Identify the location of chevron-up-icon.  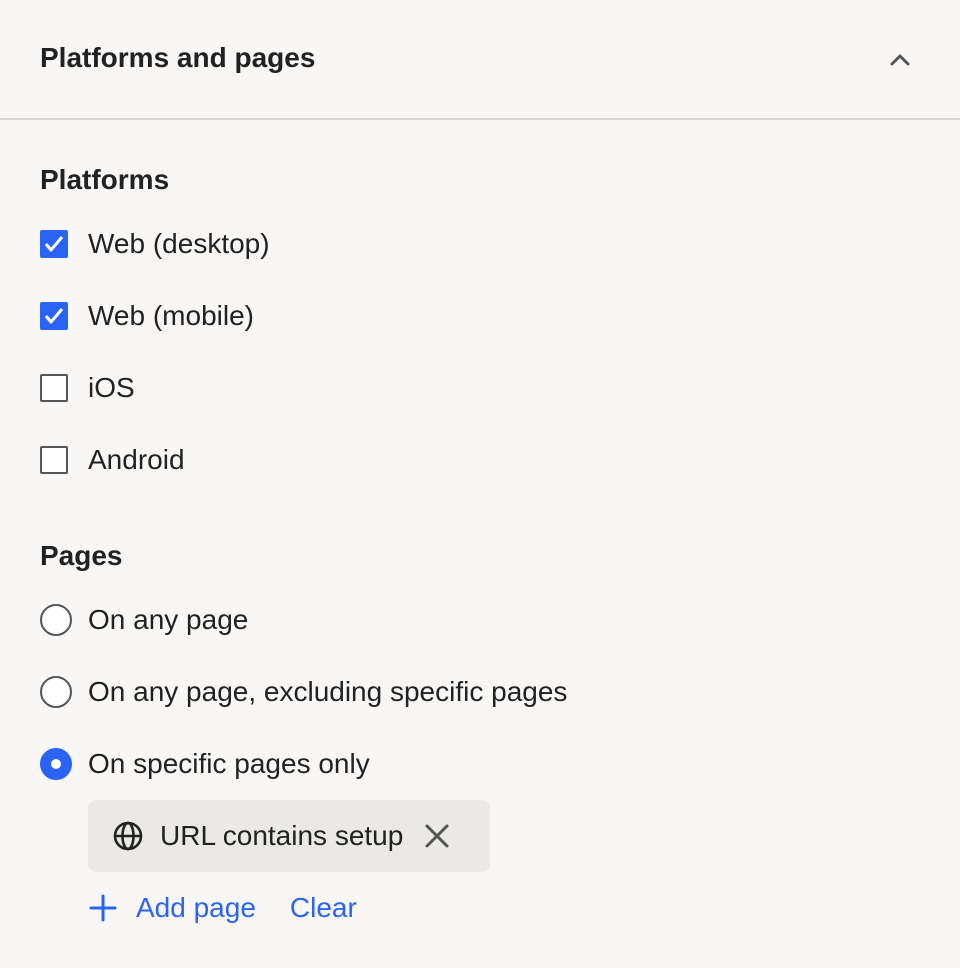
(900, 60).